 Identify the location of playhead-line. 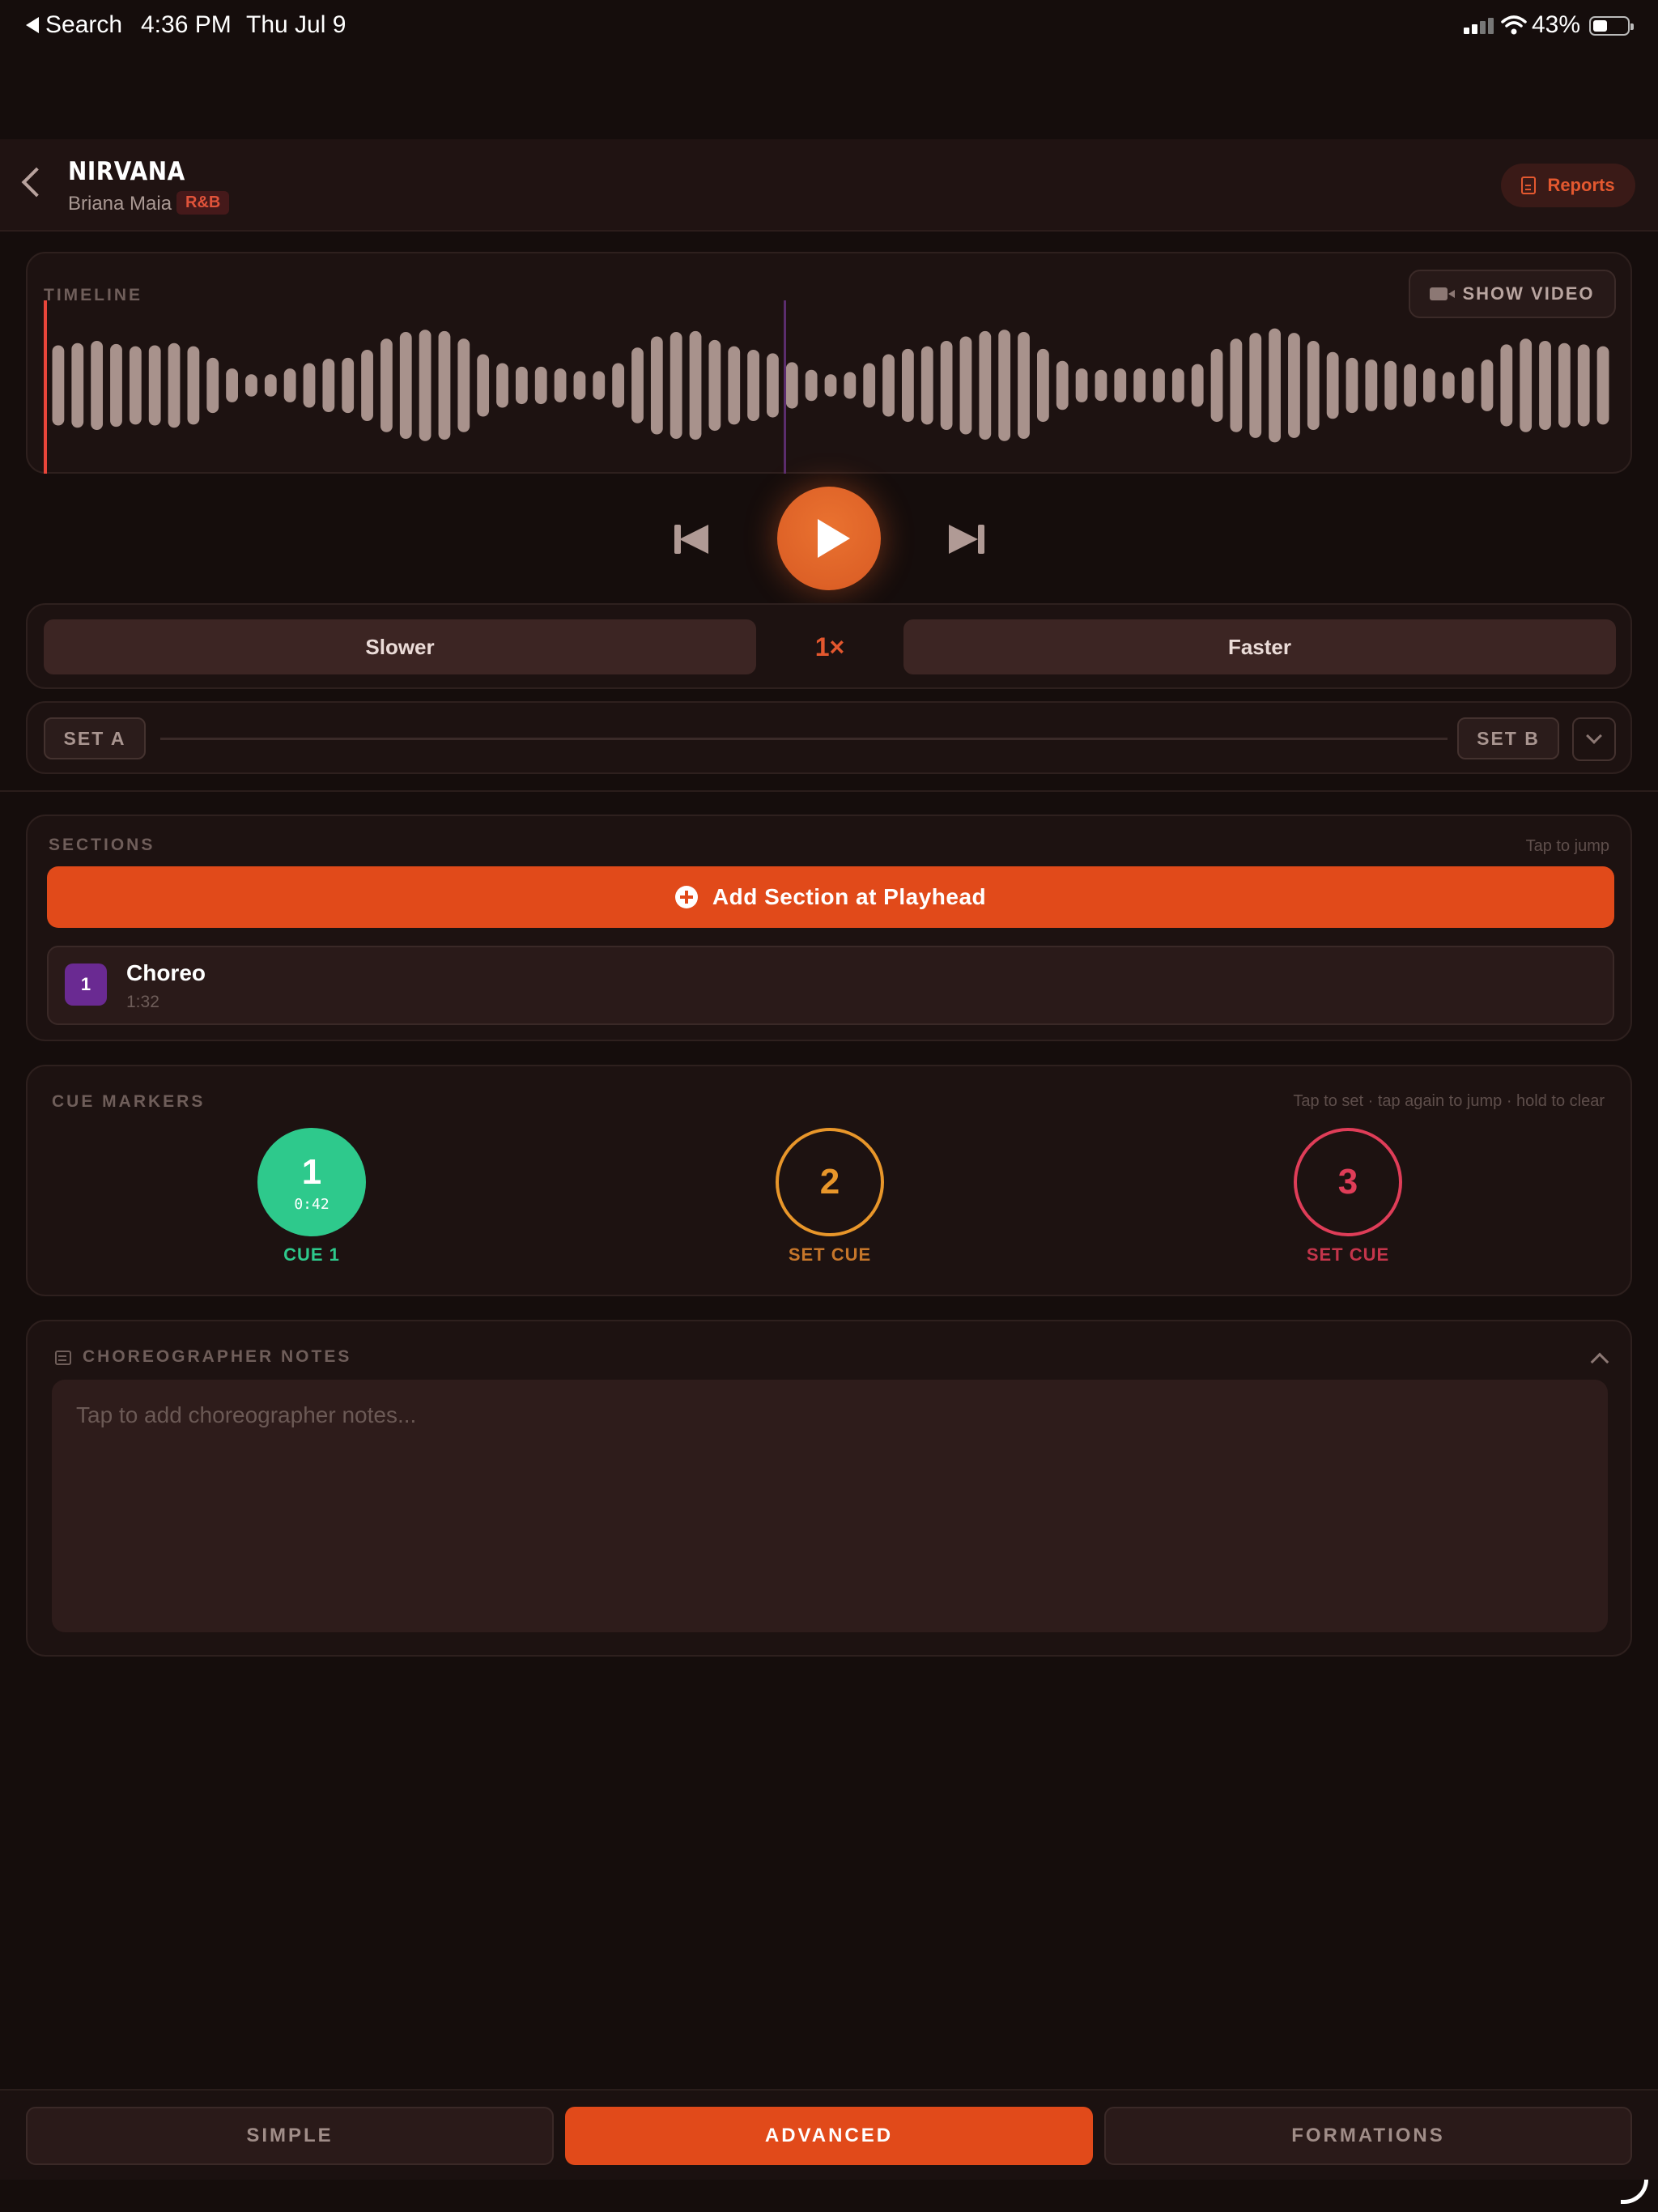
(45, 387).